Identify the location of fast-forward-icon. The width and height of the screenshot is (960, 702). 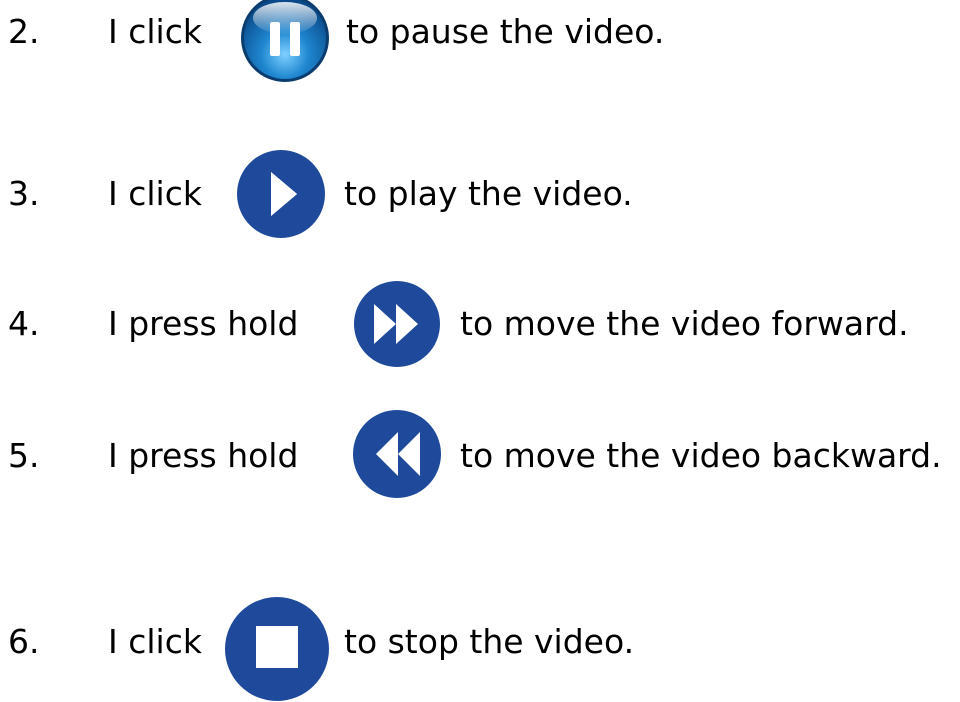
(398, 325).